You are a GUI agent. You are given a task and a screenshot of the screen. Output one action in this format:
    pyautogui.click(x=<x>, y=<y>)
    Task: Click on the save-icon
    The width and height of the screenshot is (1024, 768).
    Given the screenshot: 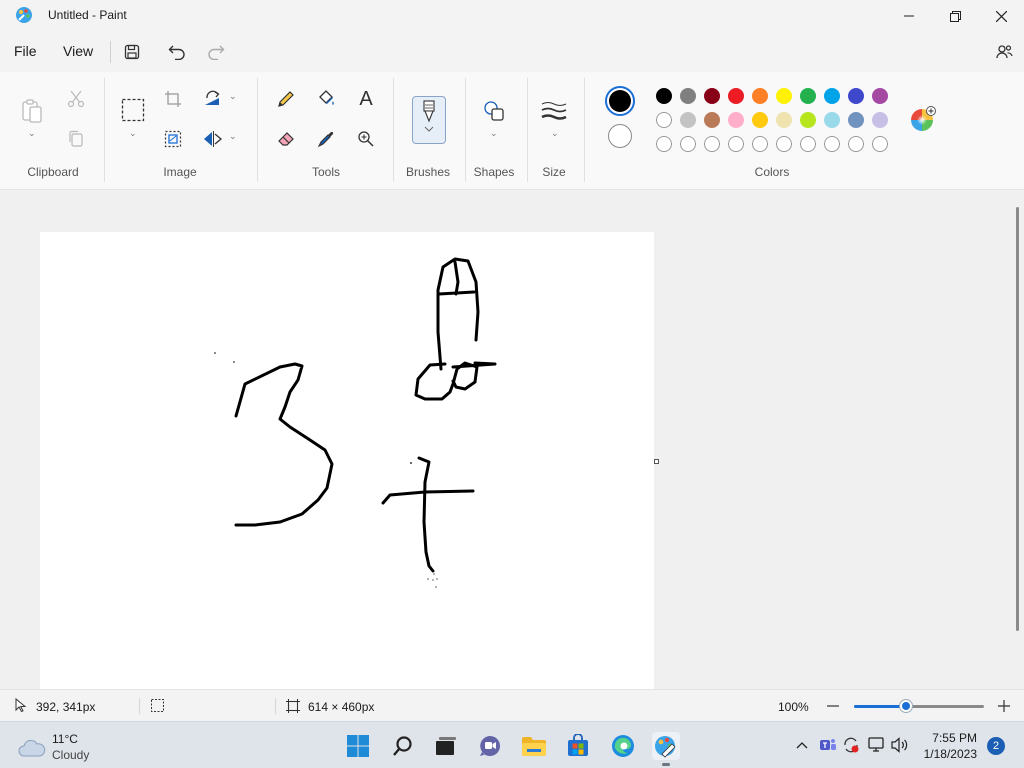 What is the action you would take?
    pyautogui.click(x=132, y=52)
    